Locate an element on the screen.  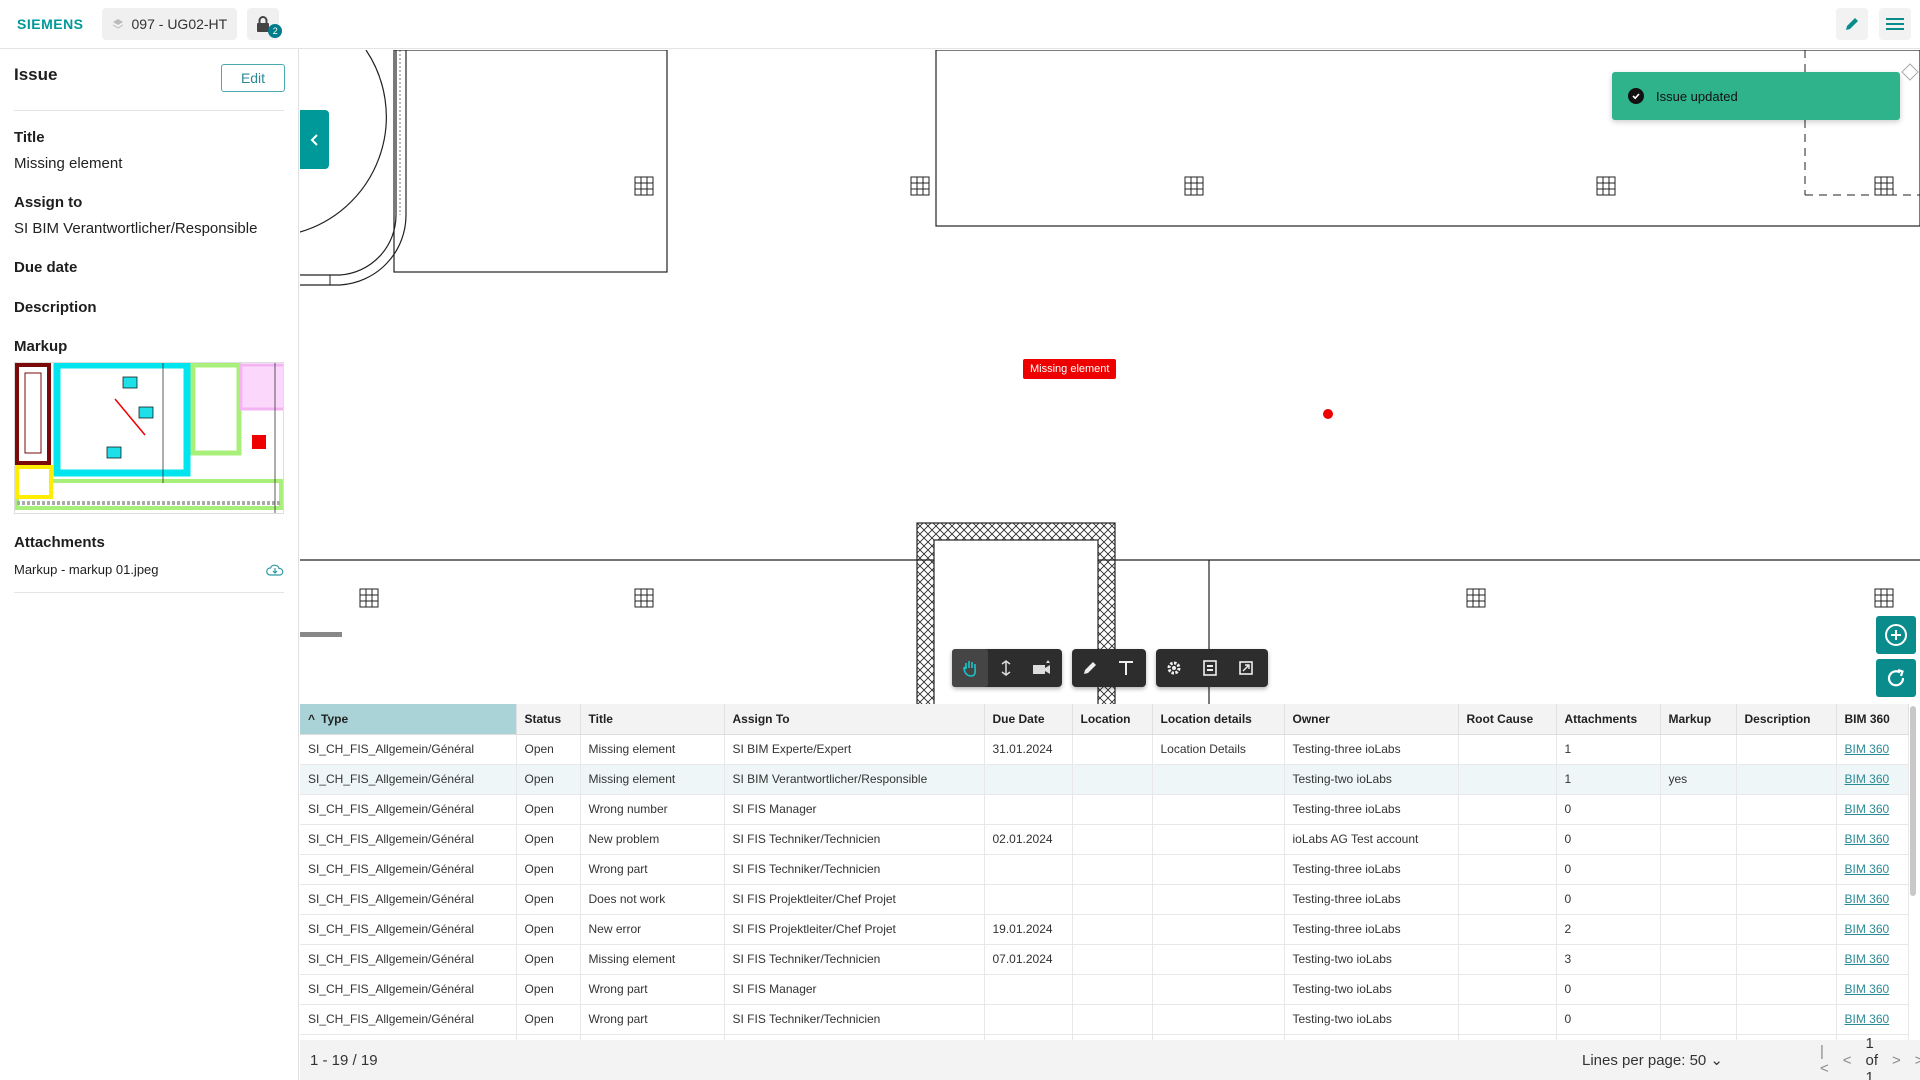
cell-location-details: Location Details is located at coordinates (1218, 749).